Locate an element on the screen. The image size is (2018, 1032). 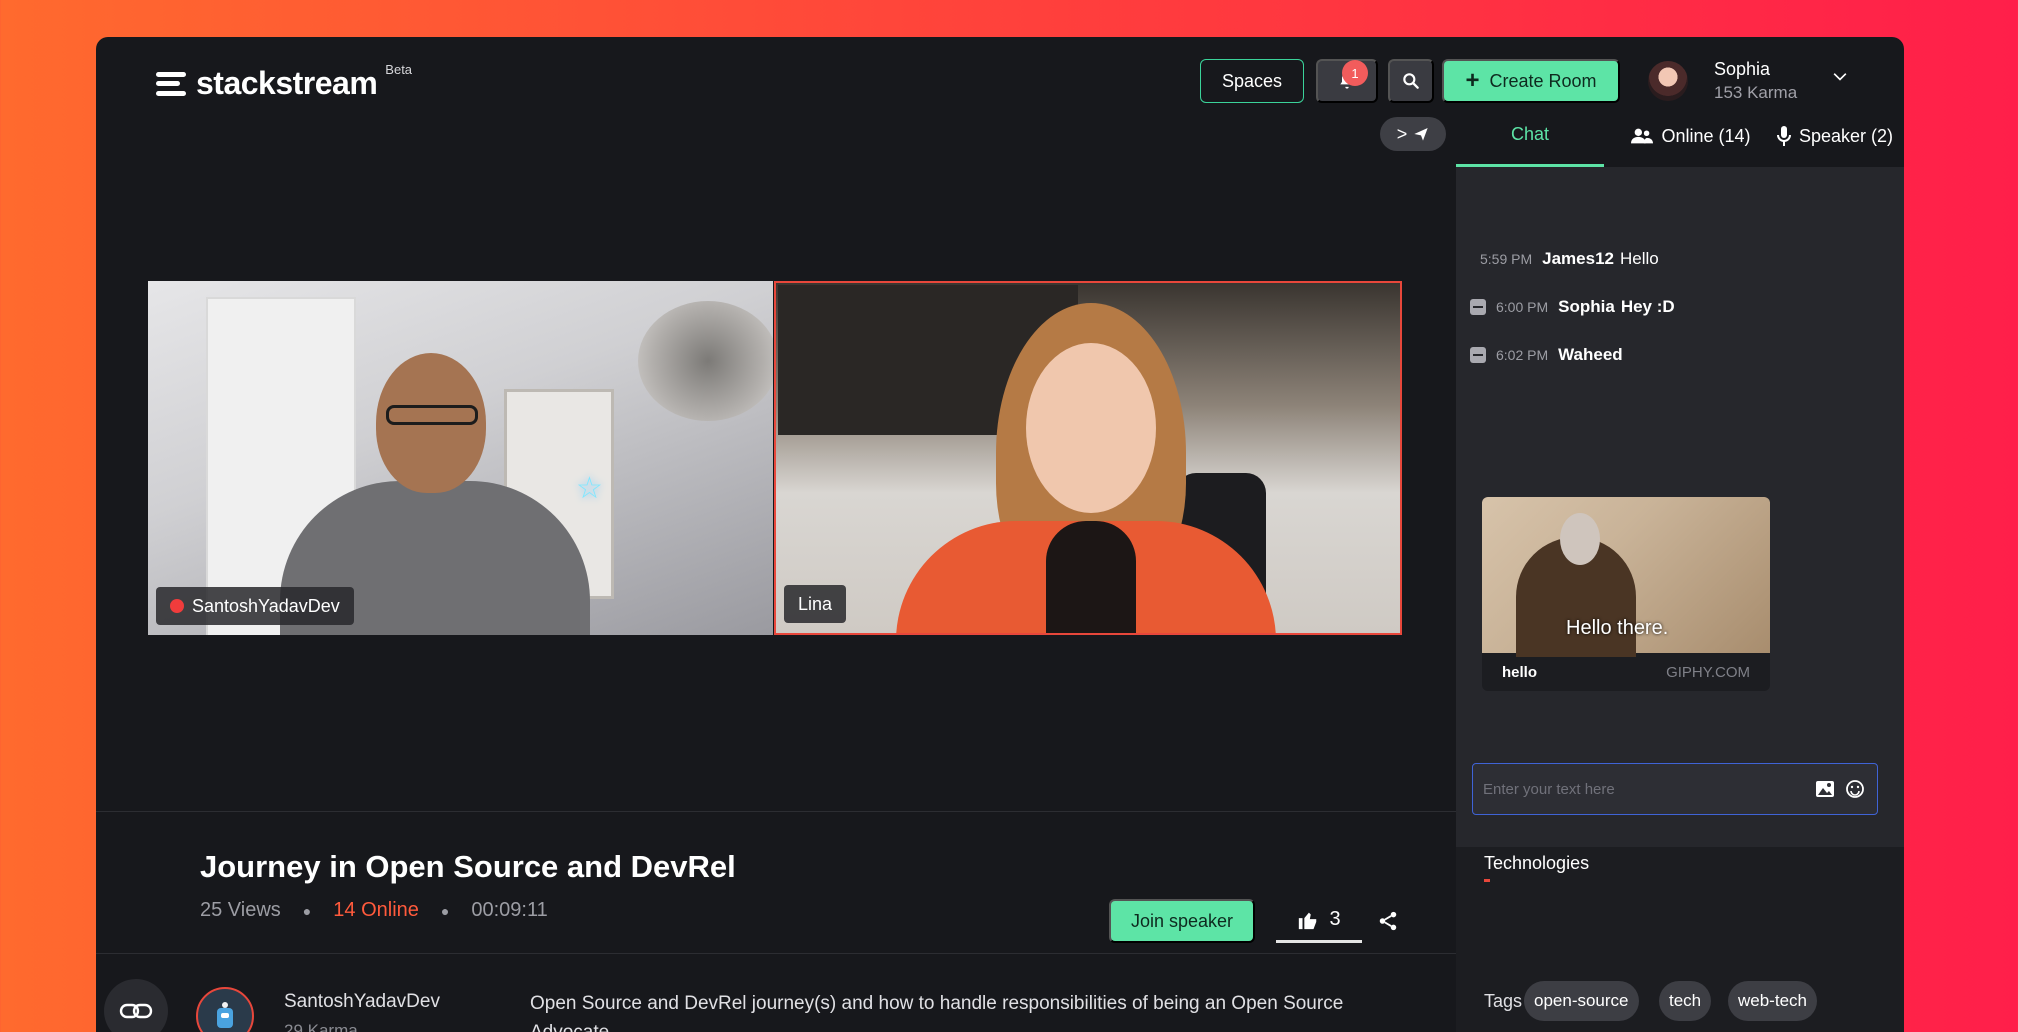
tab-speaker: Speaker (2) is located at coordinates (1835, 136).